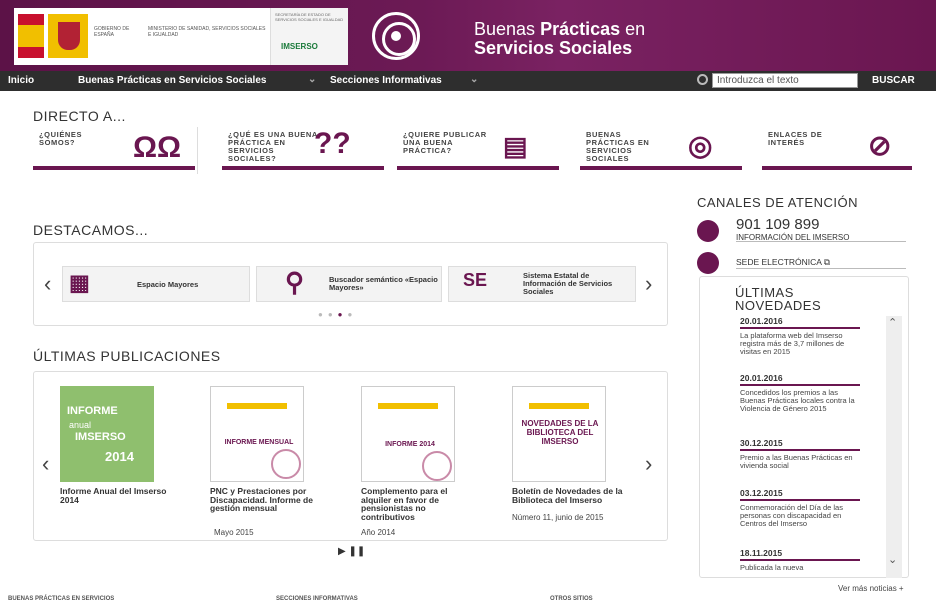 This screenshot has width=936, height=606. I want to click on card-quiere-publicar: ¿QUIERE PUBLICAR UNA BUENA PRÁCTICA? ▤, so click(478, 148).